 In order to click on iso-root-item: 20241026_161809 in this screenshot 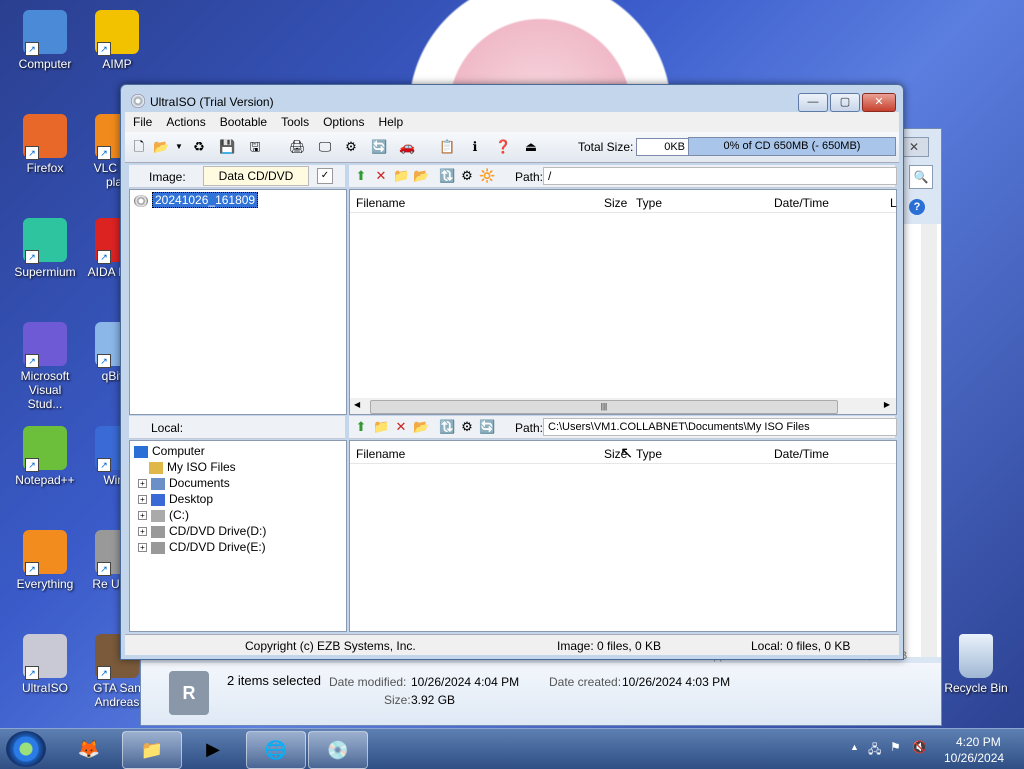, I will do `click(196, 200)`.